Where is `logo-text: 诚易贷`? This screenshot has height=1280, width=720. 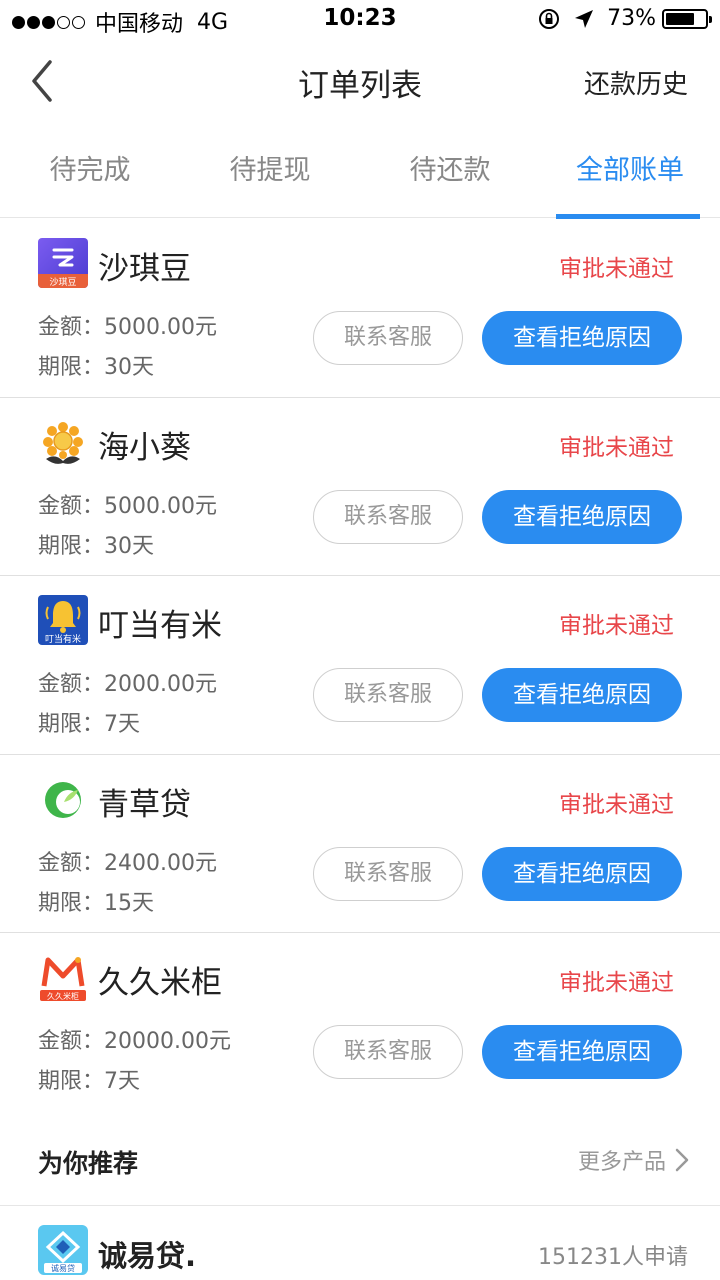 logo-text: 诚易贷 is located at coordinates (63, 1268).